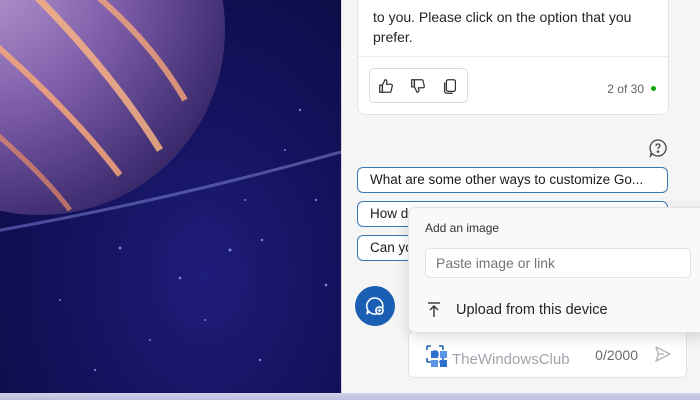 The height and width of the screenshot is (400, 700). What do you see at coordinates (625, 89) in the screenshot?
I see `response-page-count: 2 of 30` at bounding box center [625, 89].